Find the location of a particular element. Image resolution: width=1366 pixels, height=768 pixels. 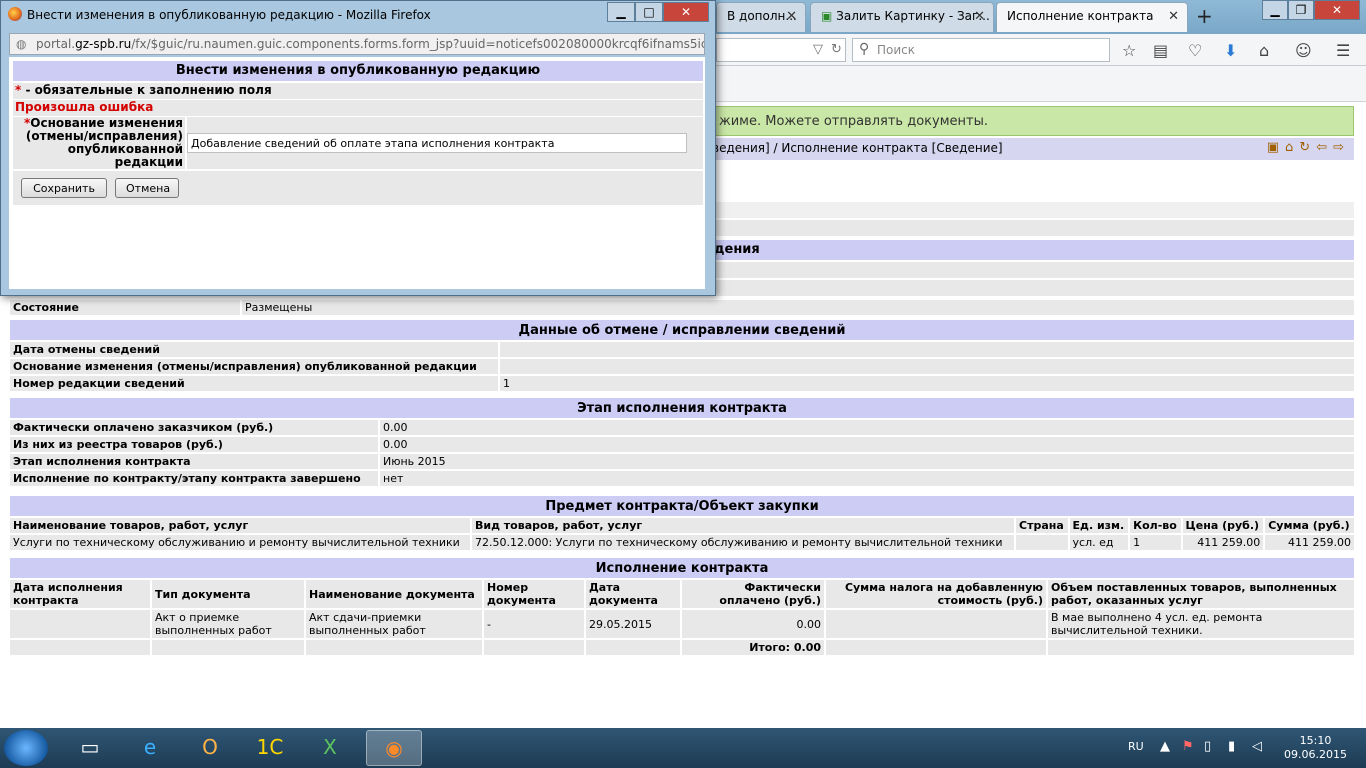

tab-upload-image: ▣ Залить Картинку - Заг... ✕ is located at coordinates (902, 17).